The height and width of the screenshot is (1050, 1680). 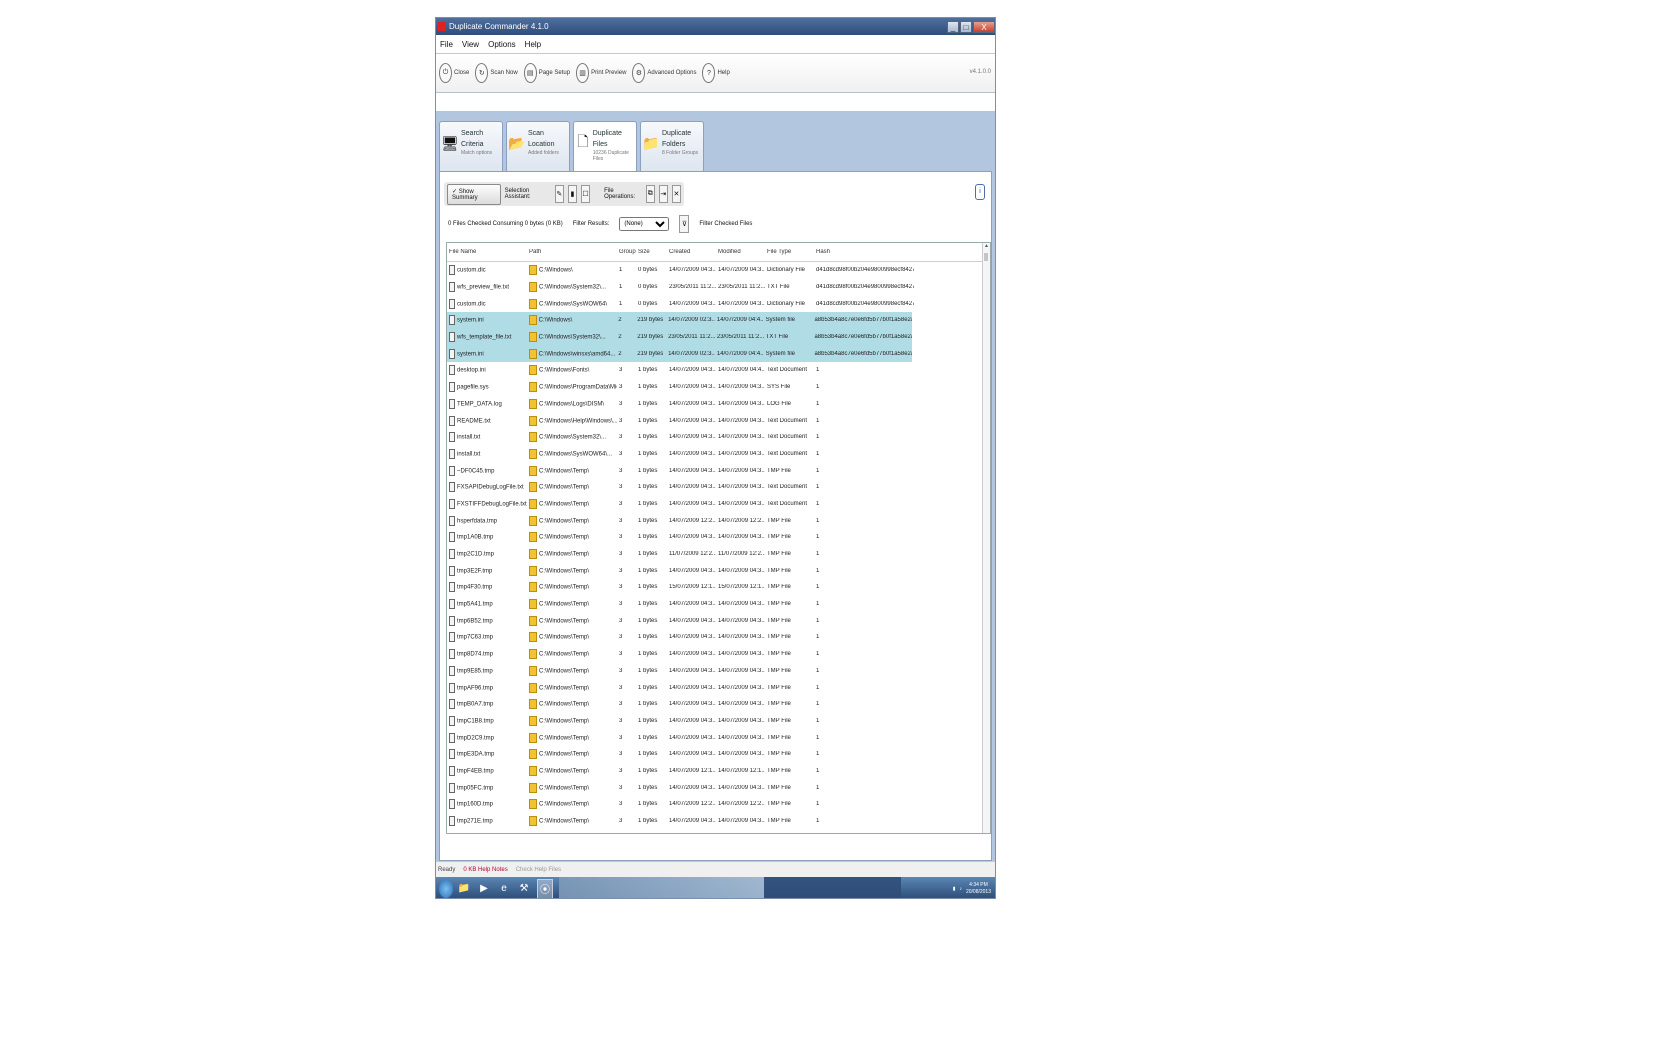 What do you see at coordinates (484, 889) in the screenshot?
I see `media-icon: ▶` at bounding box center [484, 889].